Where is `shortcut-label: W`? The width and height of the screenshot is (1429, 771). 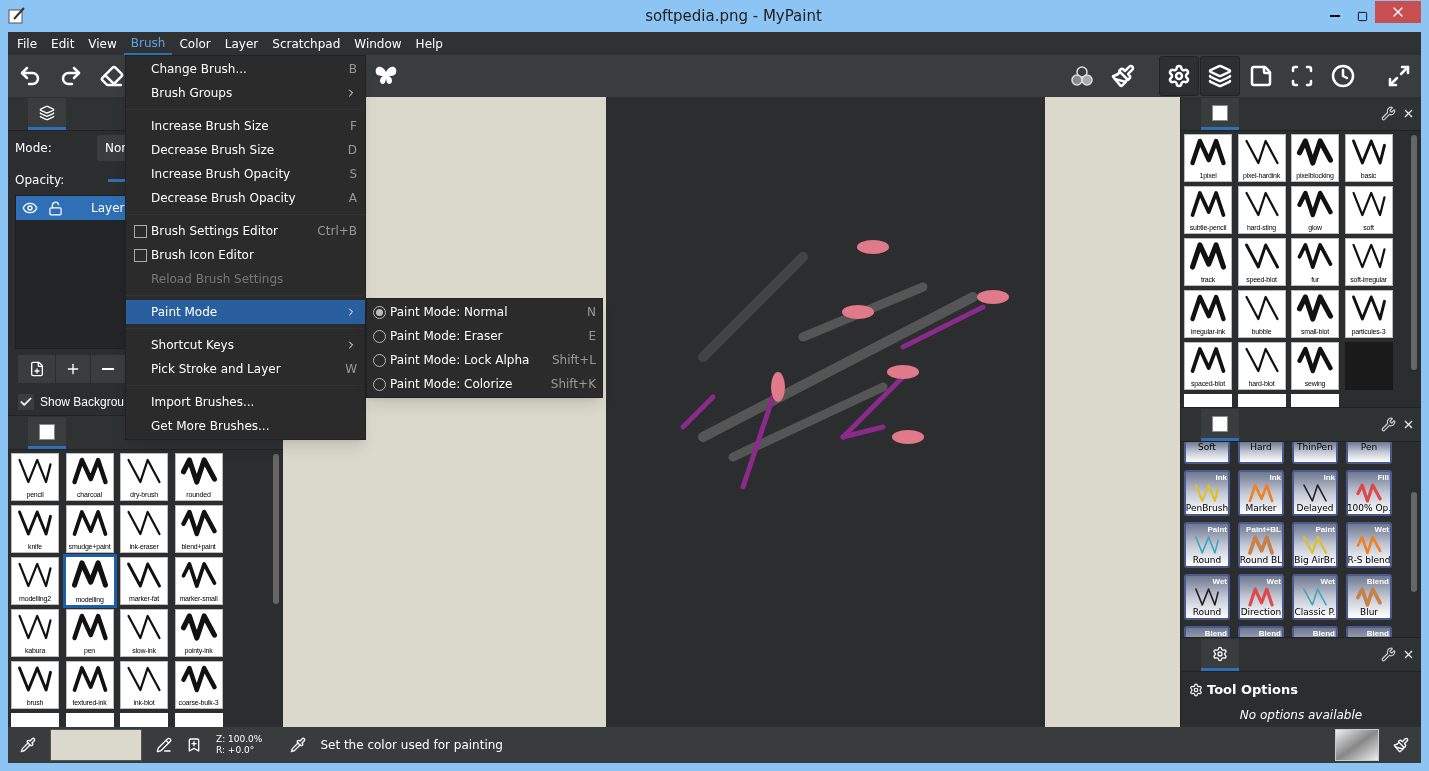
shortcut-label: W is located at coordinates (351, 369).